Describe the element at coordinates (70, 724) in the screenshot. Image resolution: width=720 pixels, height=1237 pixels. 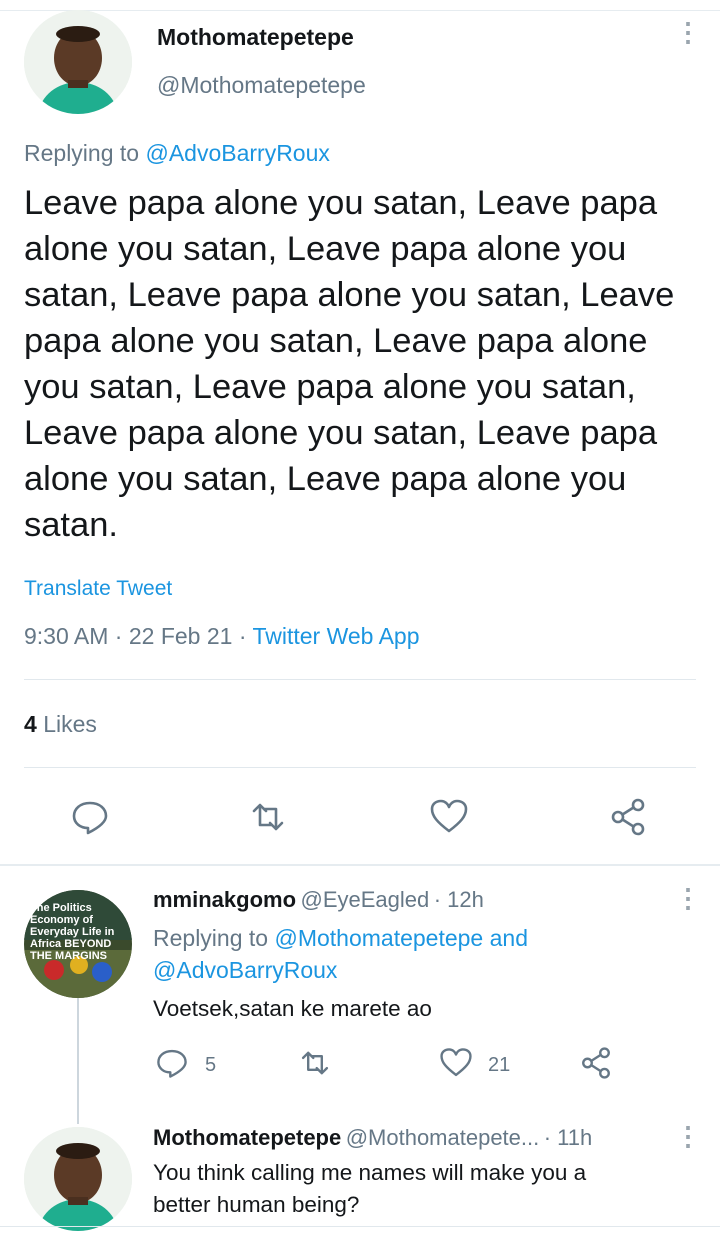
I see `likes-label: Likes` at that location.